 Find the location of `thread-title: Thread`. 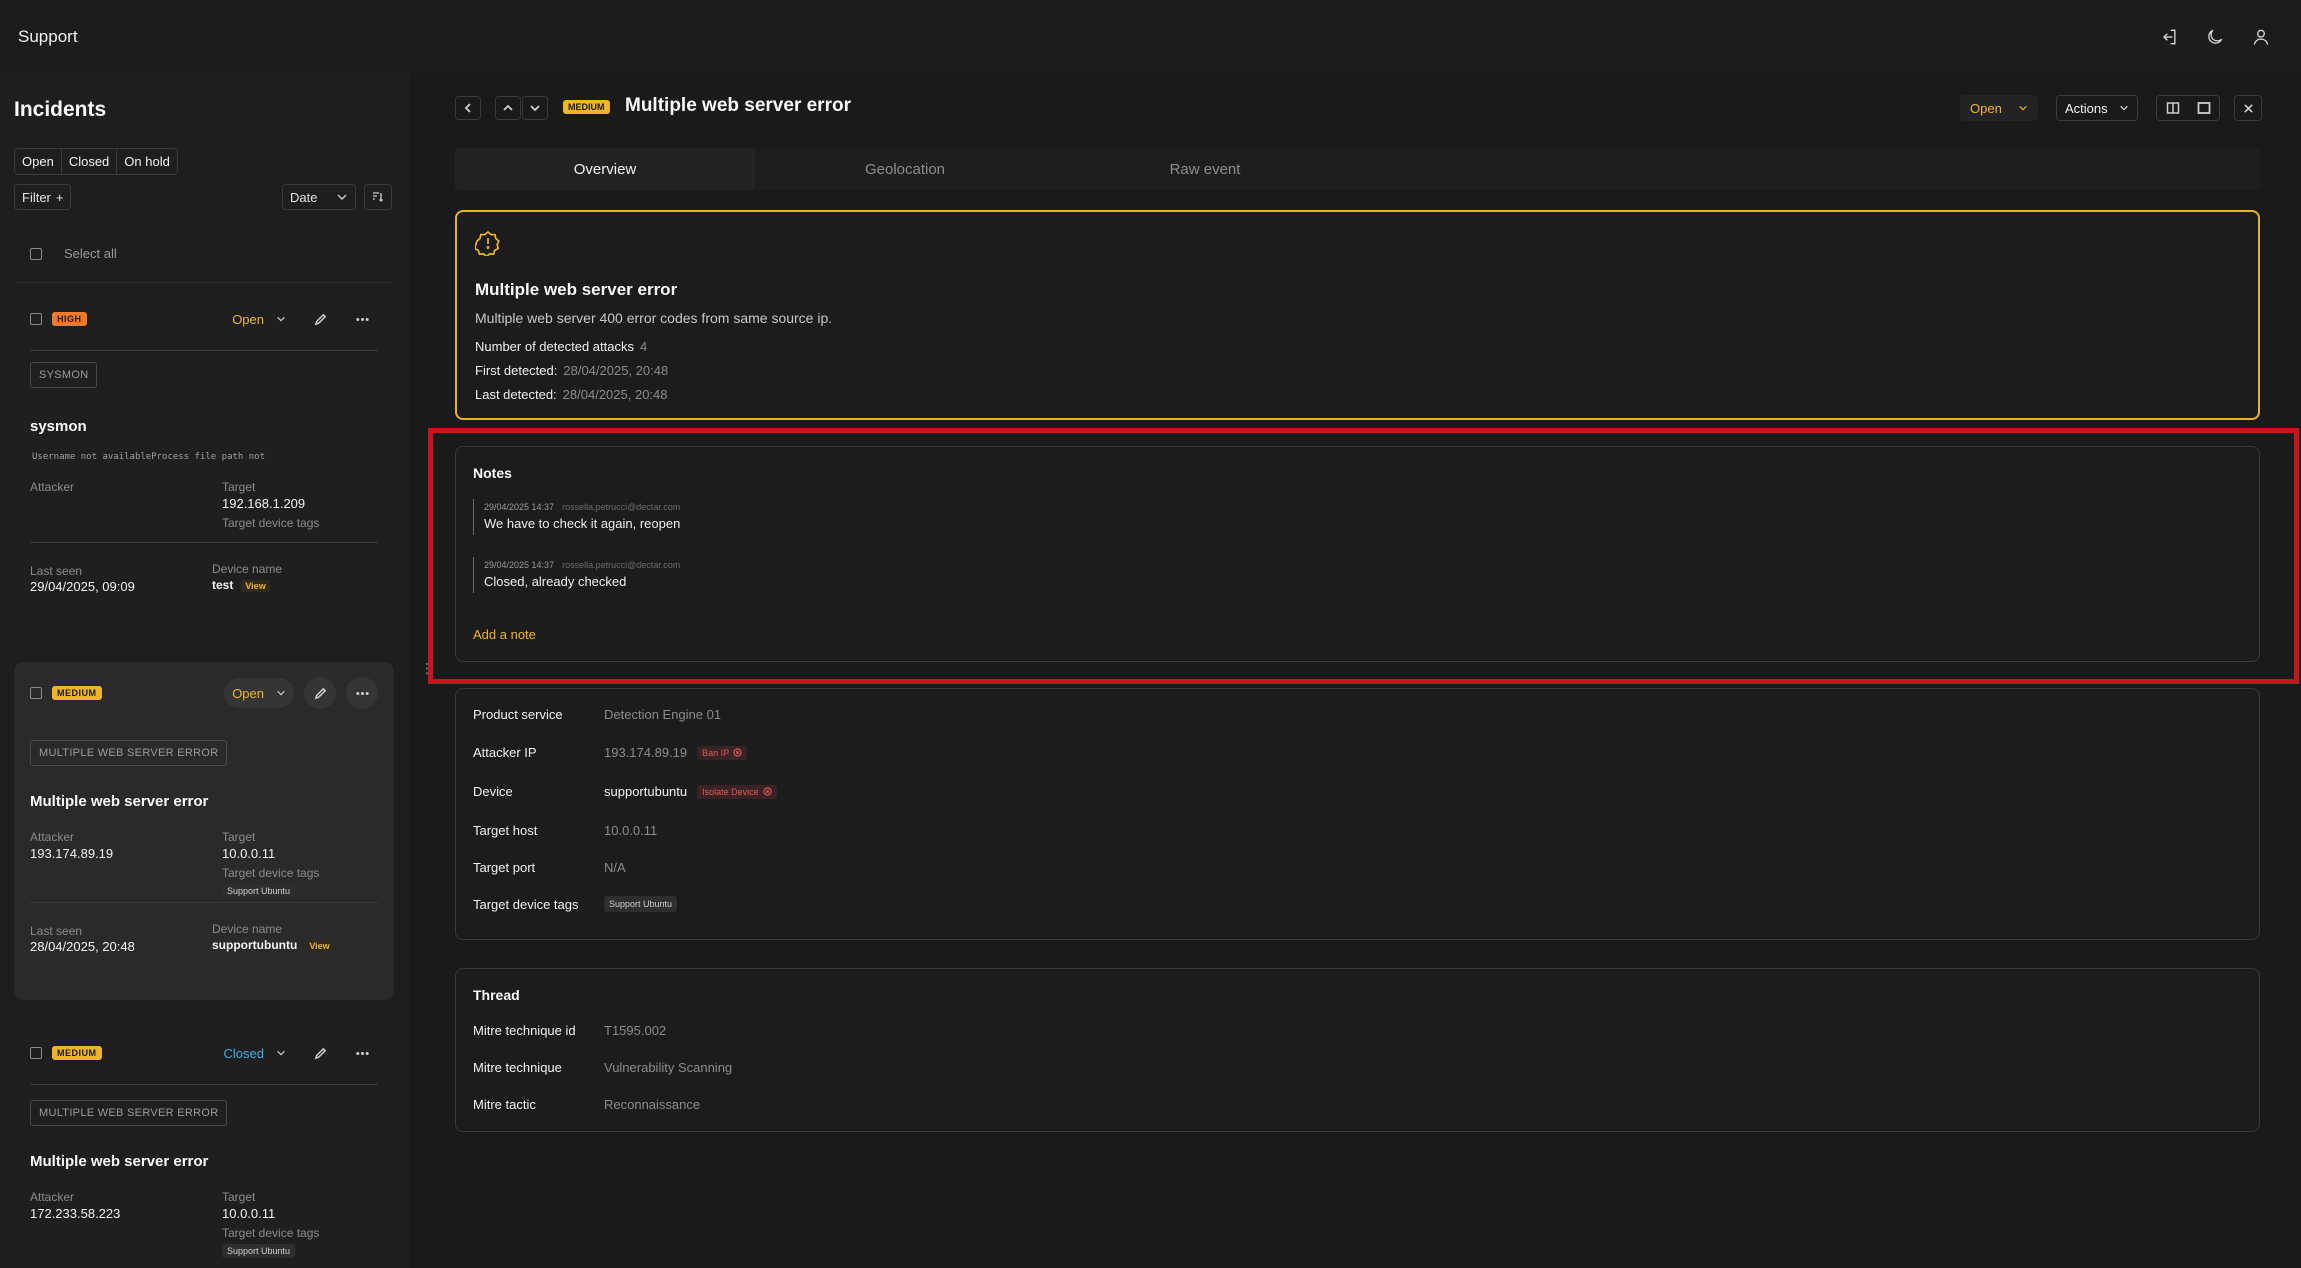

thread-title: Thread is located at coordinates (496, 995).